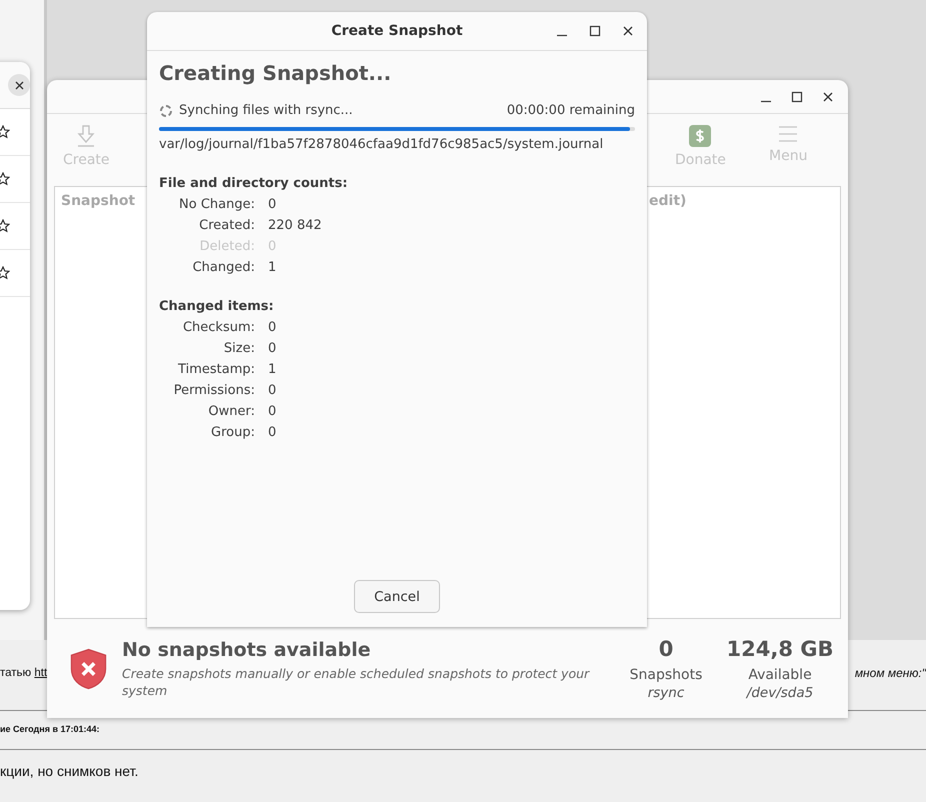 The width and height of the screenshot is (926, 802). Describe the element at coordinates (50, 729) in the screenshot. I see `post-header: ие Сегодня в 17:01:44:` at that location.